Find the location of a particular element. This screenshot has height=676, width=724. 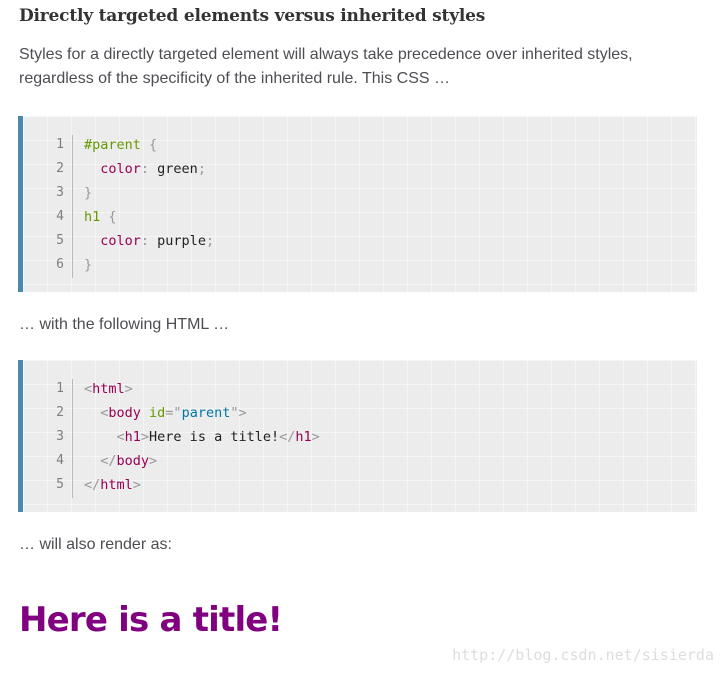

code-token: parent is located at coordinates (206, 413).